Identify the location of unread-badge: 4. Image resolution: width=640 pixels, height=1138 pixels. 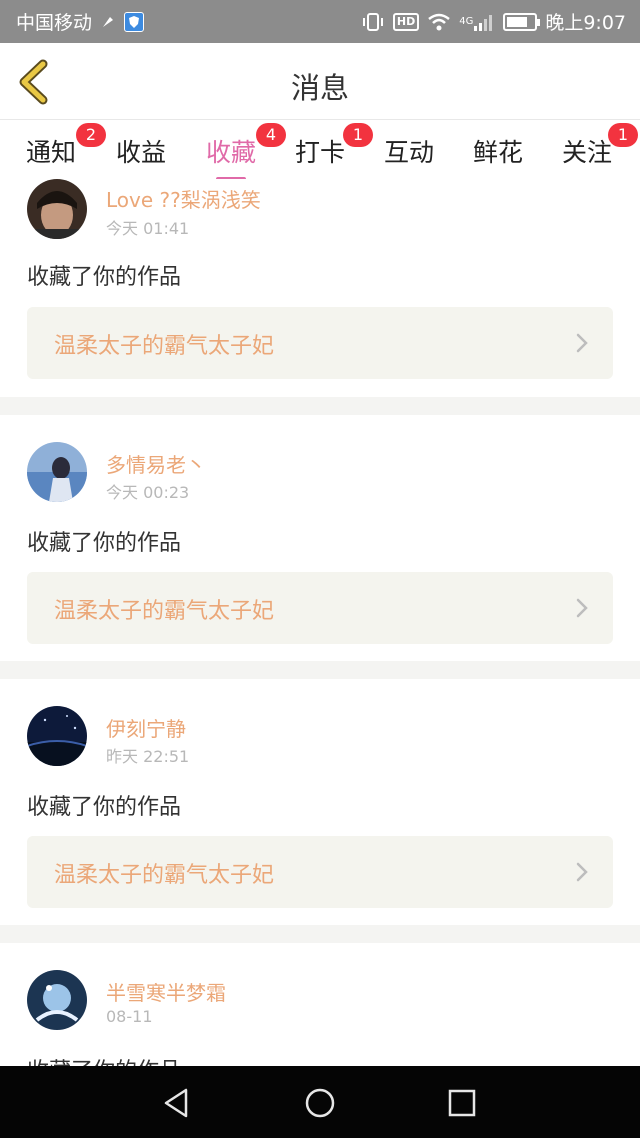
(271, 135).